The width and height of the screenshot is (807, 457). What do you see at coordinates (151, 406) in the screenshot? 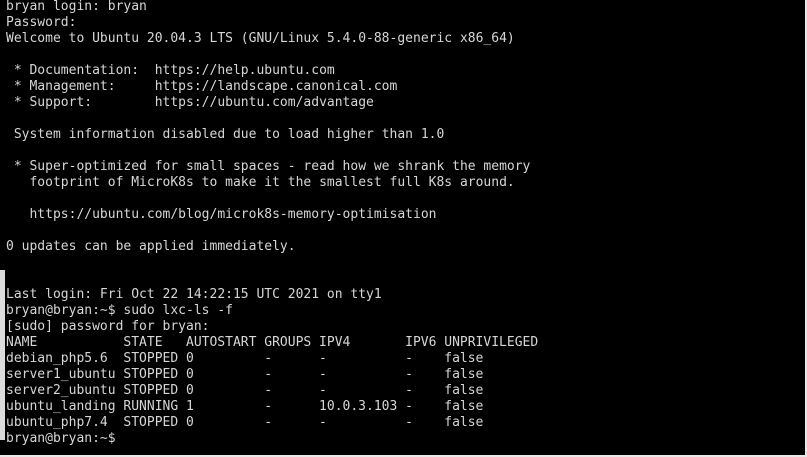
I see `table-cell: RUNNING` at bounding box center [151, 406].